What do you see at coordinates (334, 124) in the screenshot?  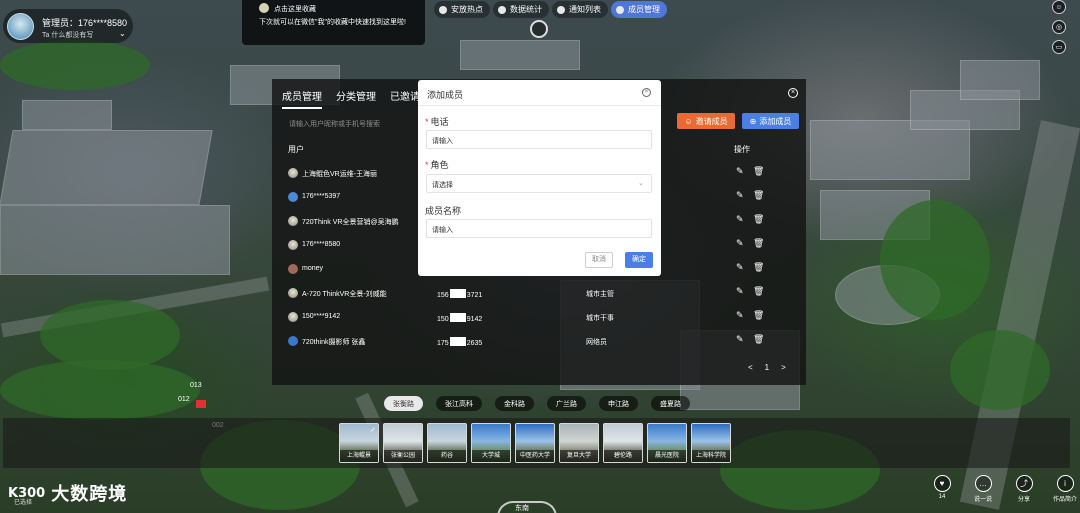 I see `search-input: 请输入用户昵称或手机号搜索` at bounding box center [334, 124].